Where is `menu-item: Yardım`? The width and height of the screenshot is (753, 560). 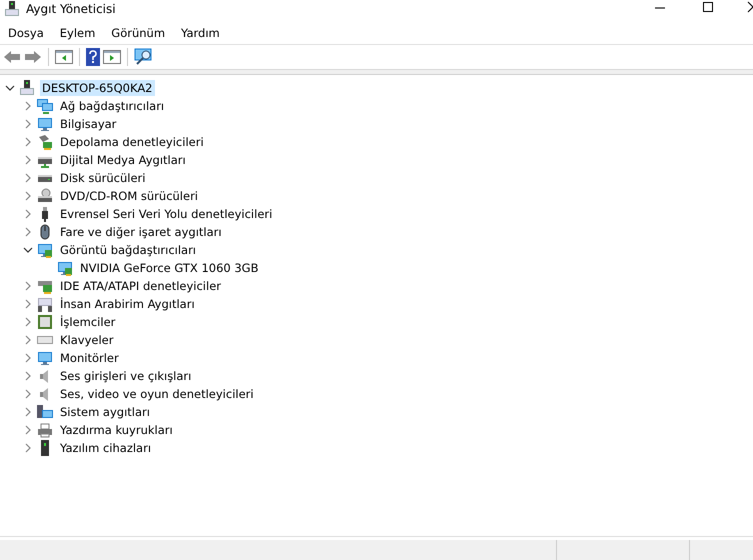 menu-item: Yardım is located at coordinates (200, 33).